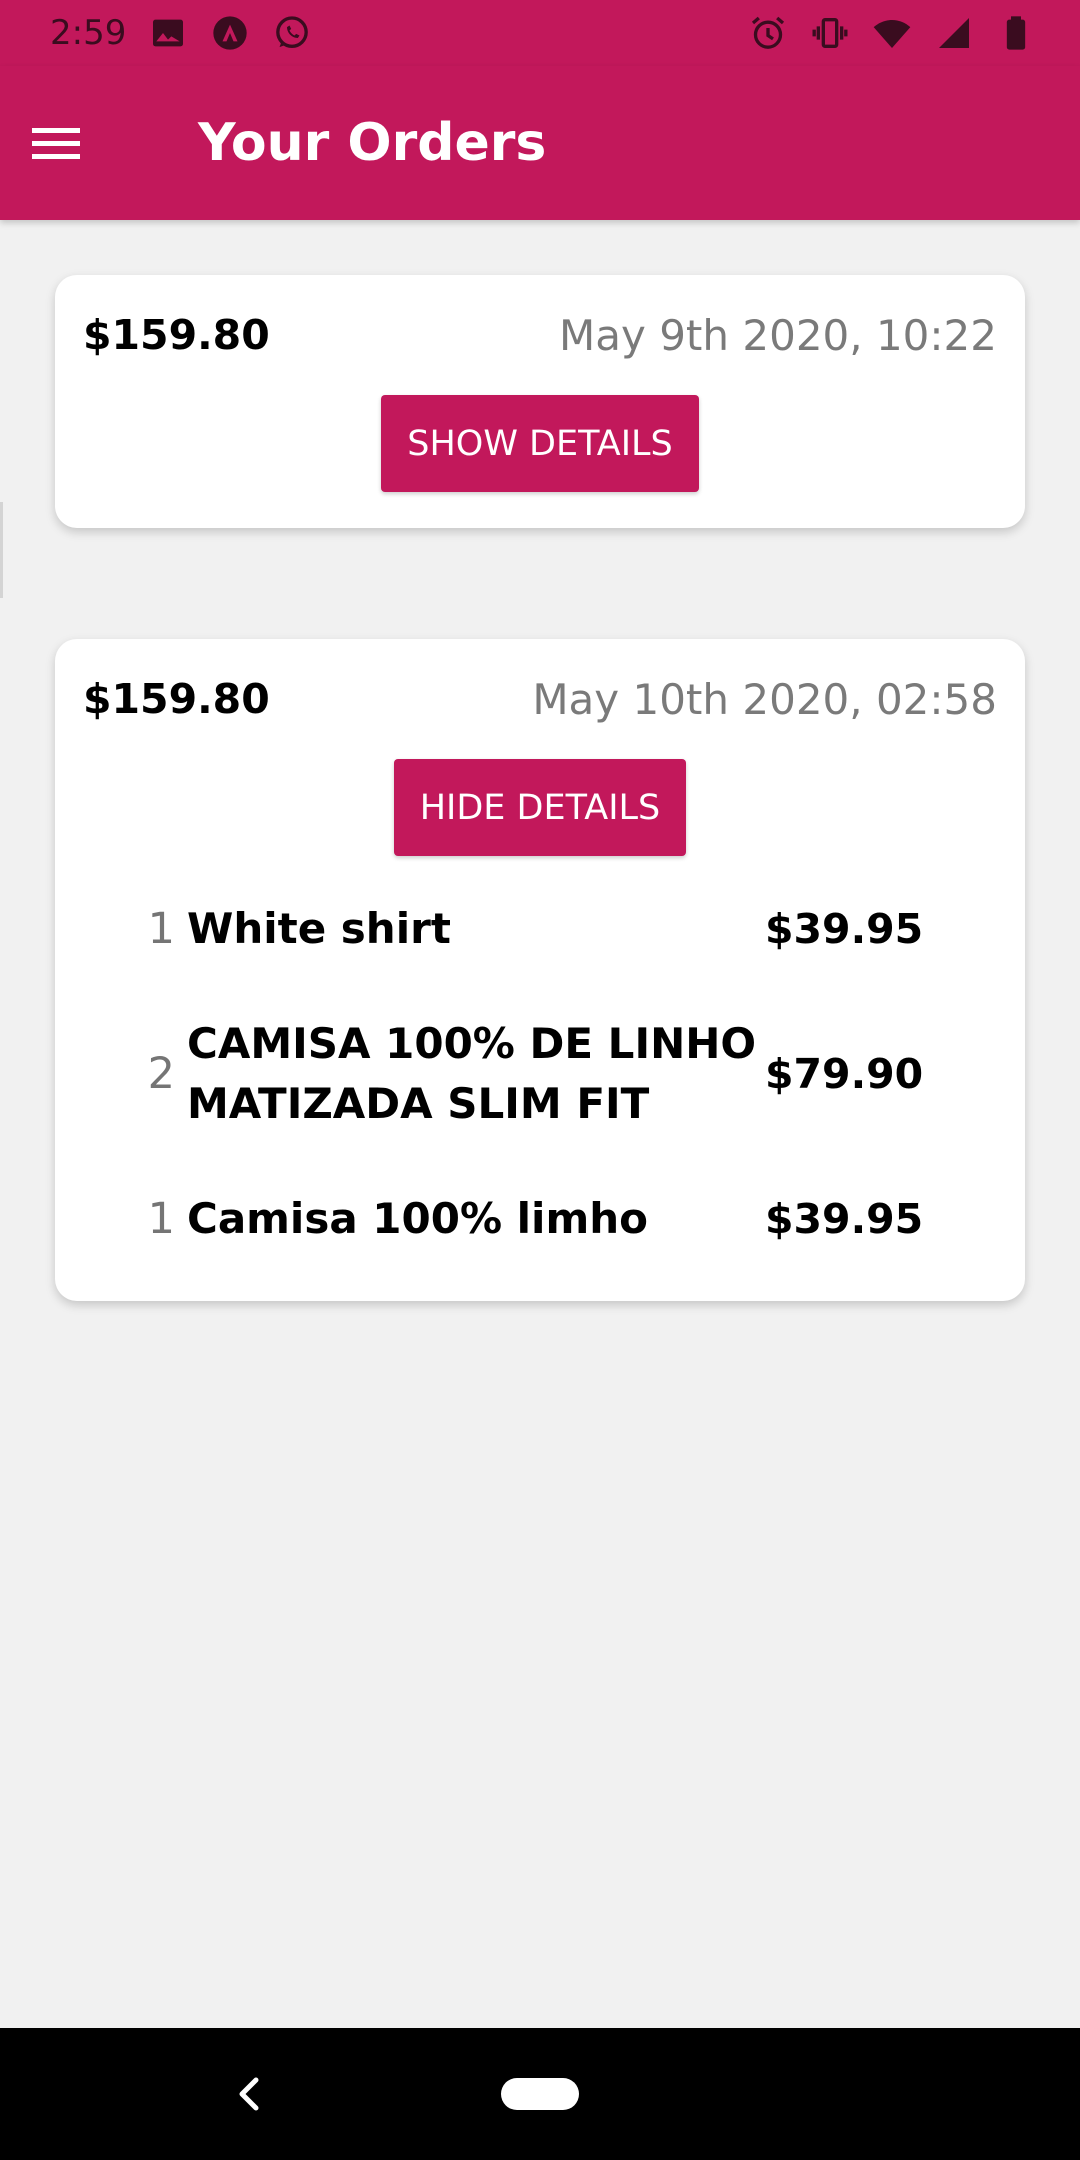 Image resolution: width=1080 pixels, height=2160 pixels. Describe the element at coordinates (168, 33) in the screenshot. I see `image-icon` at that location.